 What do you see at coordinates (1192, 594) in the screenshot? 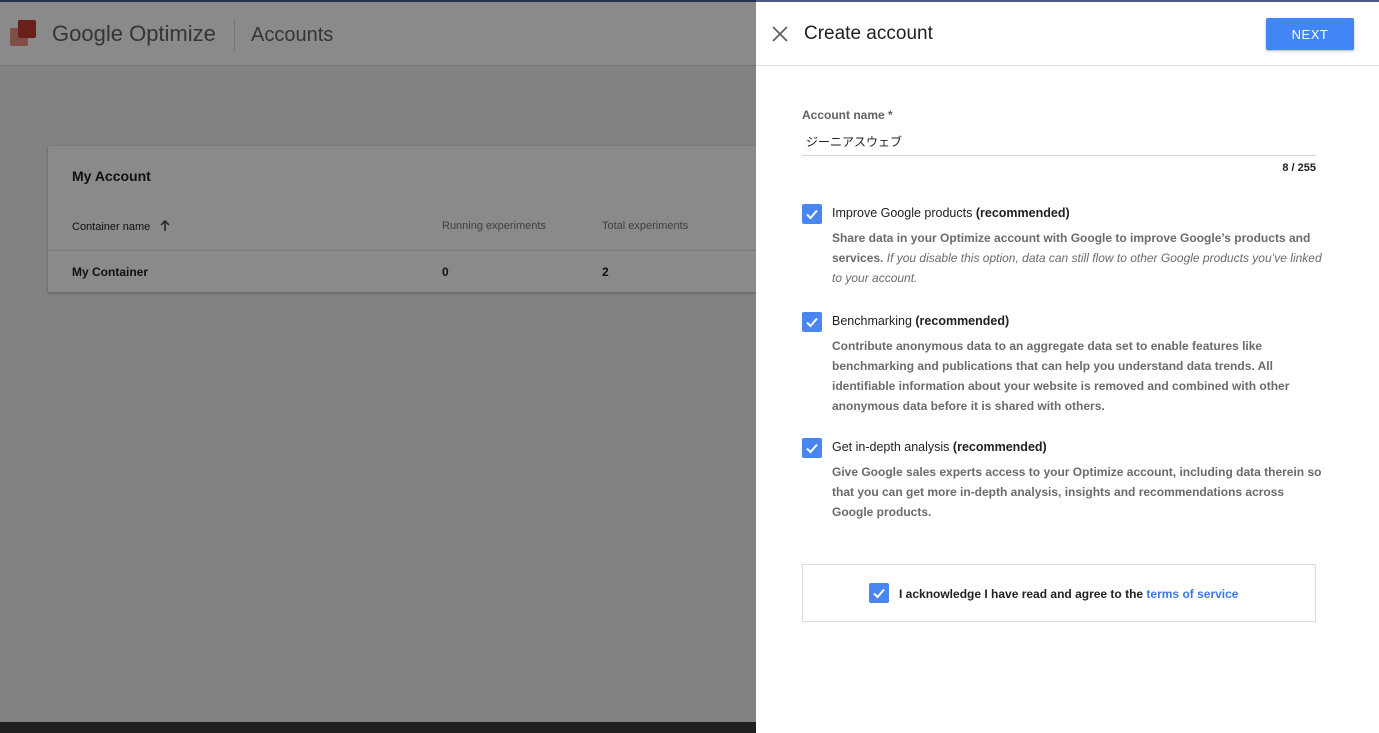
I see `terms-of-service-link: terms of service` at bounding box center [1192, 594].